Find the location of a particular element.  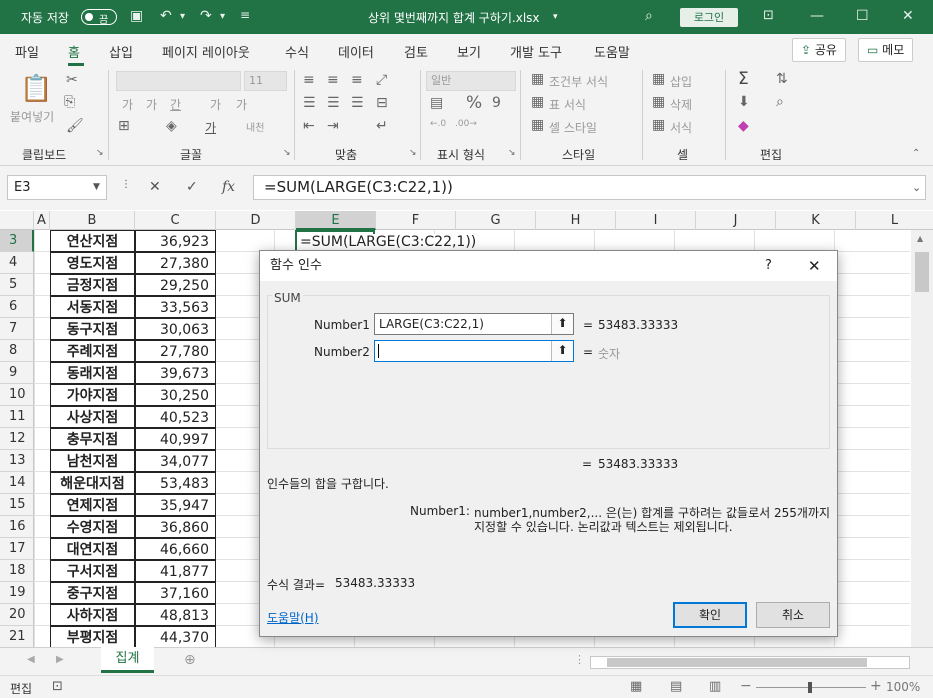

table-cell-name: 금정지점 is located at coordinates (92, 285).